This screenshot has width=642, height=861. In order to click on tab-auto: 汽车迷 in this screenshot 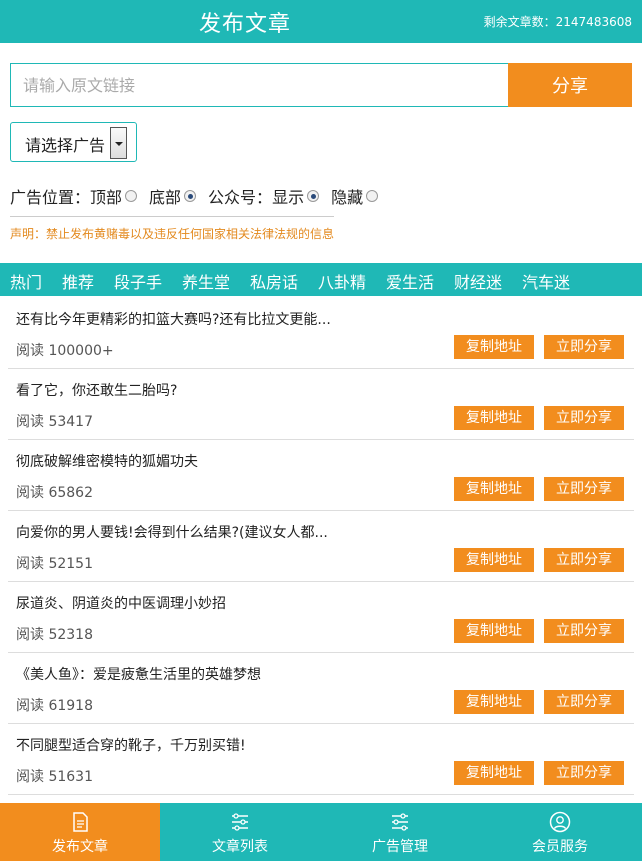, I will do `click(546, 281)`.